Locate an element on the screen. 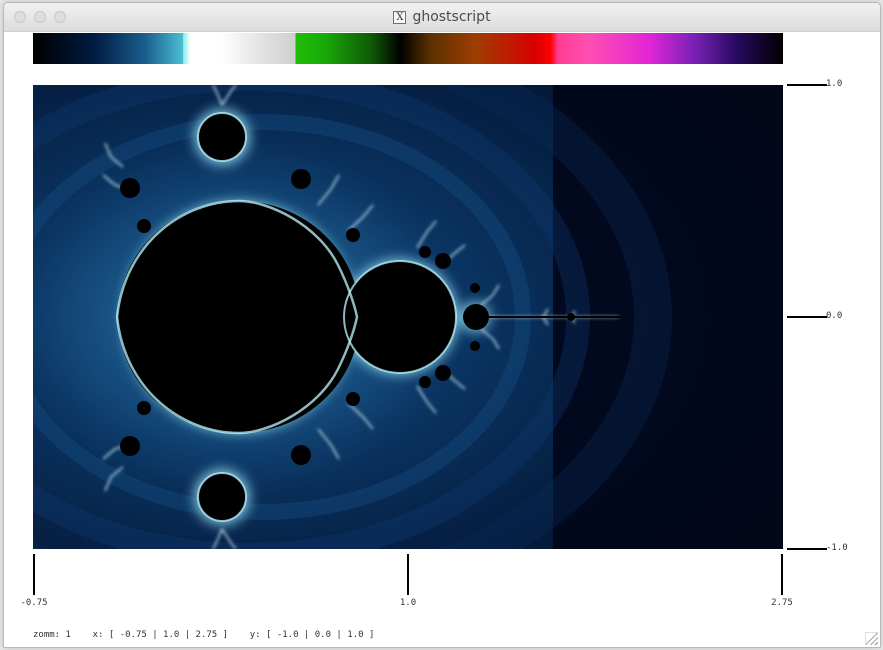 Image resolution: width=883 pixels, height=650 pixels. x-axis-label-left: -0.75 is located at coordinates (34, 603).